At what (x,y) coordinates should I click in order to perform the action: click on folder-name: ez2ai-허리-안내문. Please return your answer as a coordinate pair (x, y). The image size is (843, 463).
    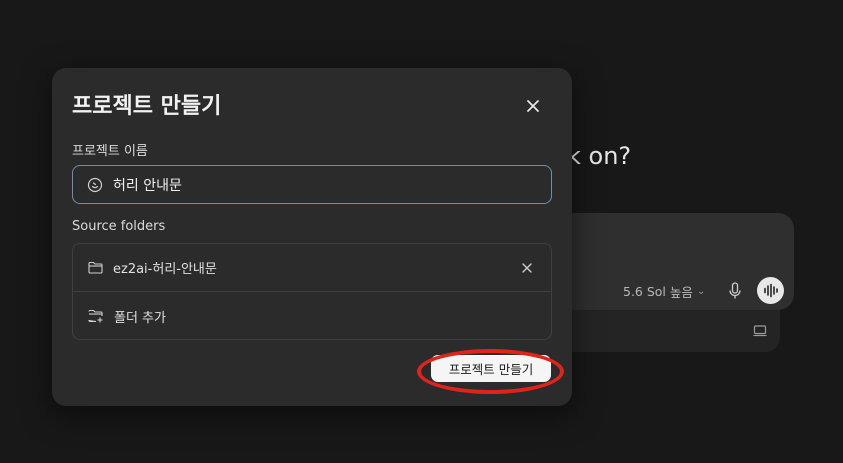
    Looking at the image, I should click on (165, 269).